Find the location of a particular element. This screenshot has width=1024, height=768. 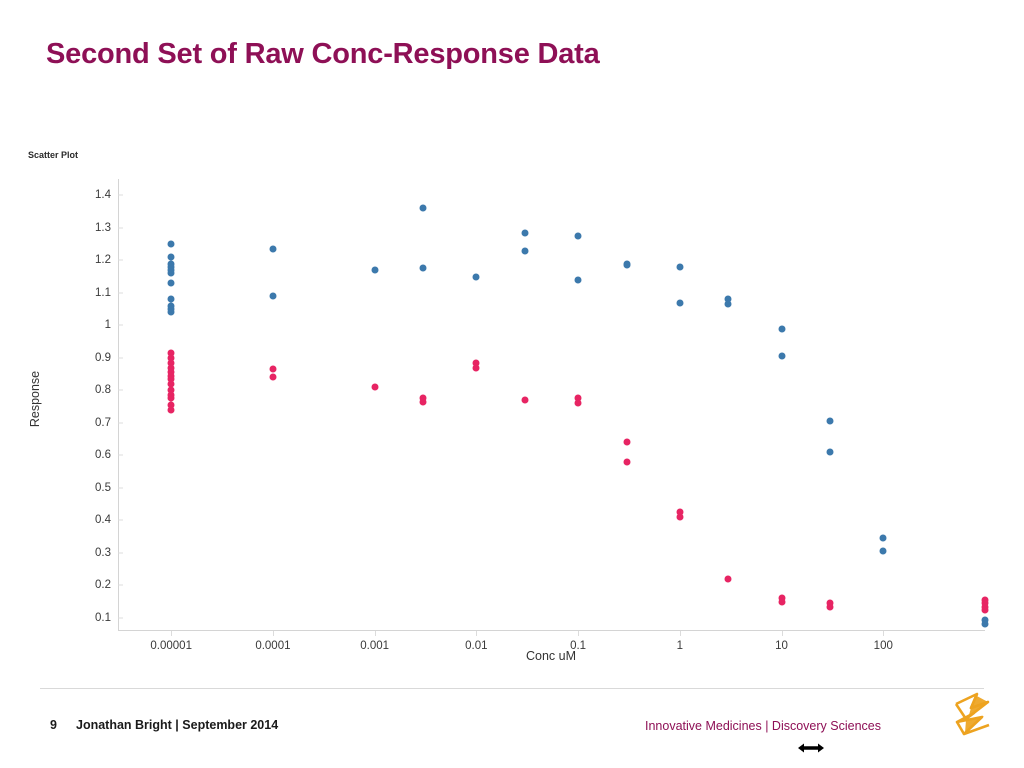

y-tick-label: 1 is located at coordinates (107, 325).